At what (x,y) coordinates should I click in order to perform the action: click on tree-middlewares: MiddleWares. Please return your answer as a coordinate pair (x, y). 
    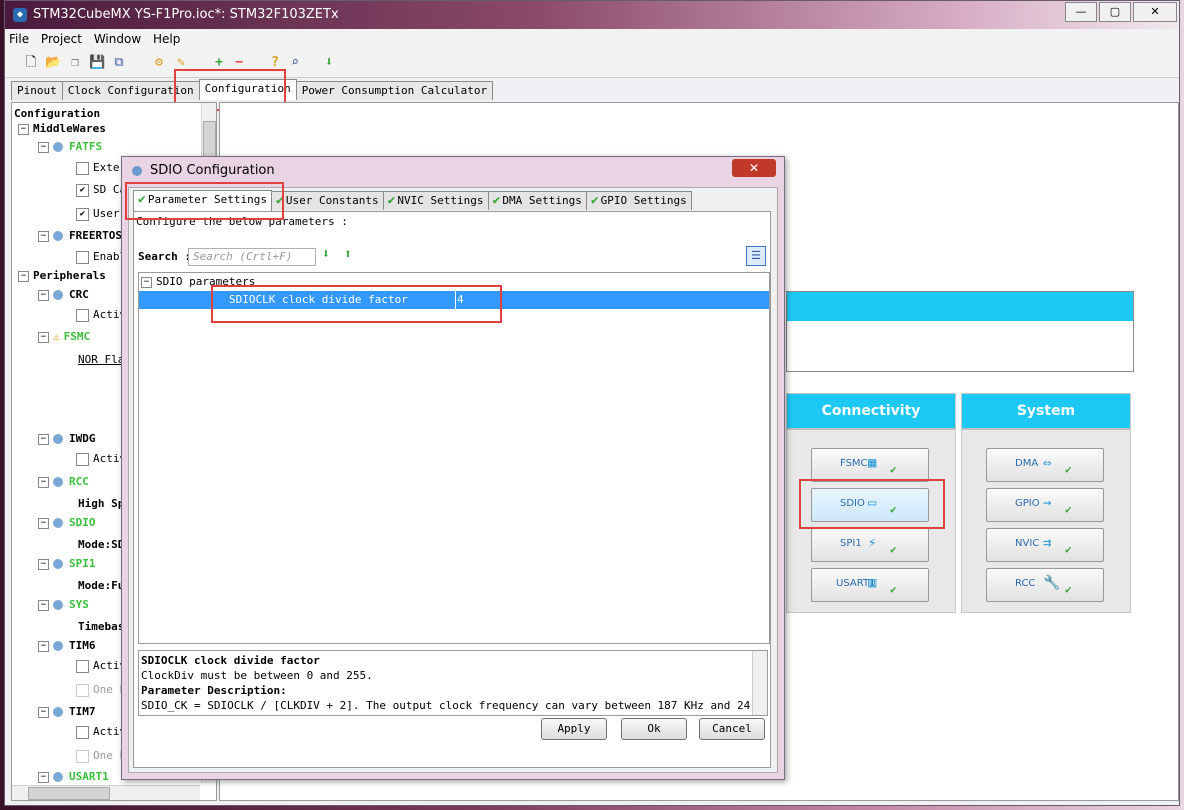
    Looking at the image, I should click on (69, 128).